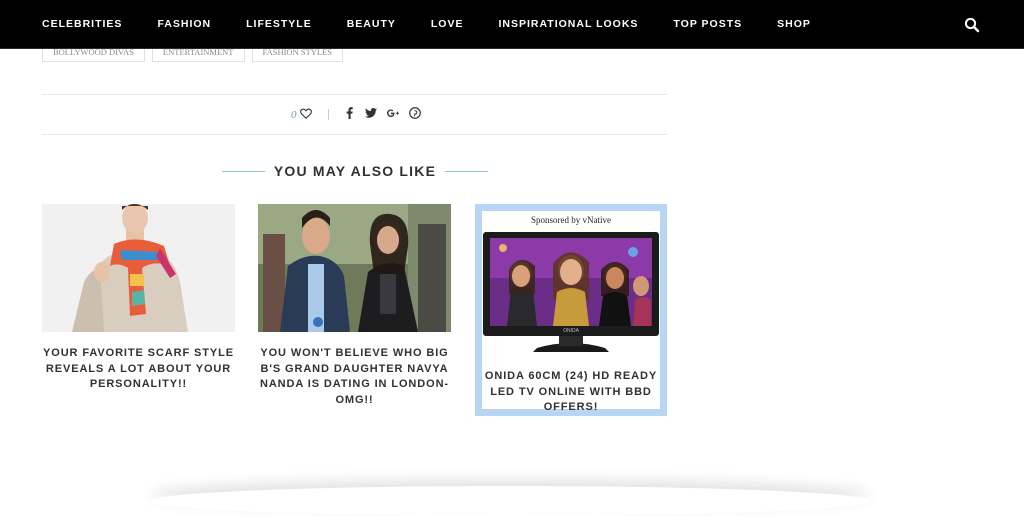  What do you see at coordinates (415, 113) in the screenshot?
I see `pinterest-icon` at bounding box center [415, 113].